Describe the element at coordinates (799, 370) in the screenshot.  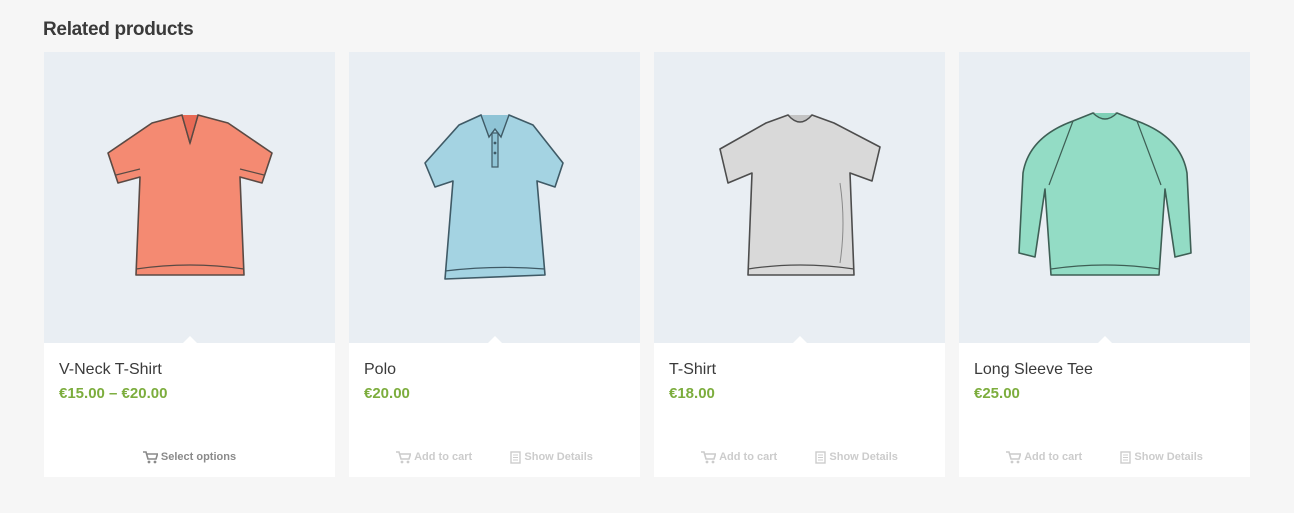
I see `product-title: T-Shirt` at that location.